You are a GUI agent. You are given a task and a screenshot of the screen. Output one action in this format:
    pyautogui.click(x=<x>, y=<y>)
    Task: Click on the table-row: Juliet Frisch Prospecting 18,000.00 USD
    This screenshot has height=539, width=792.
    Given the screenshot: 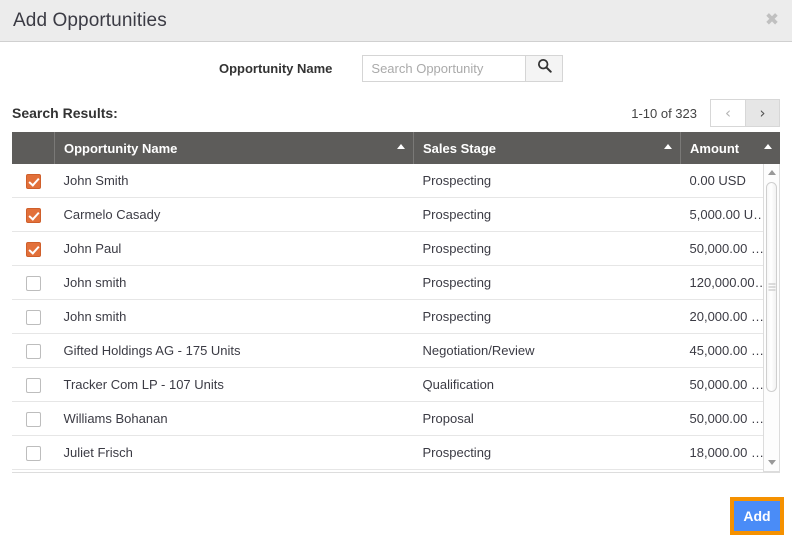 What is the action you would take?
    pyautogui.click(x=396, y=452)
    